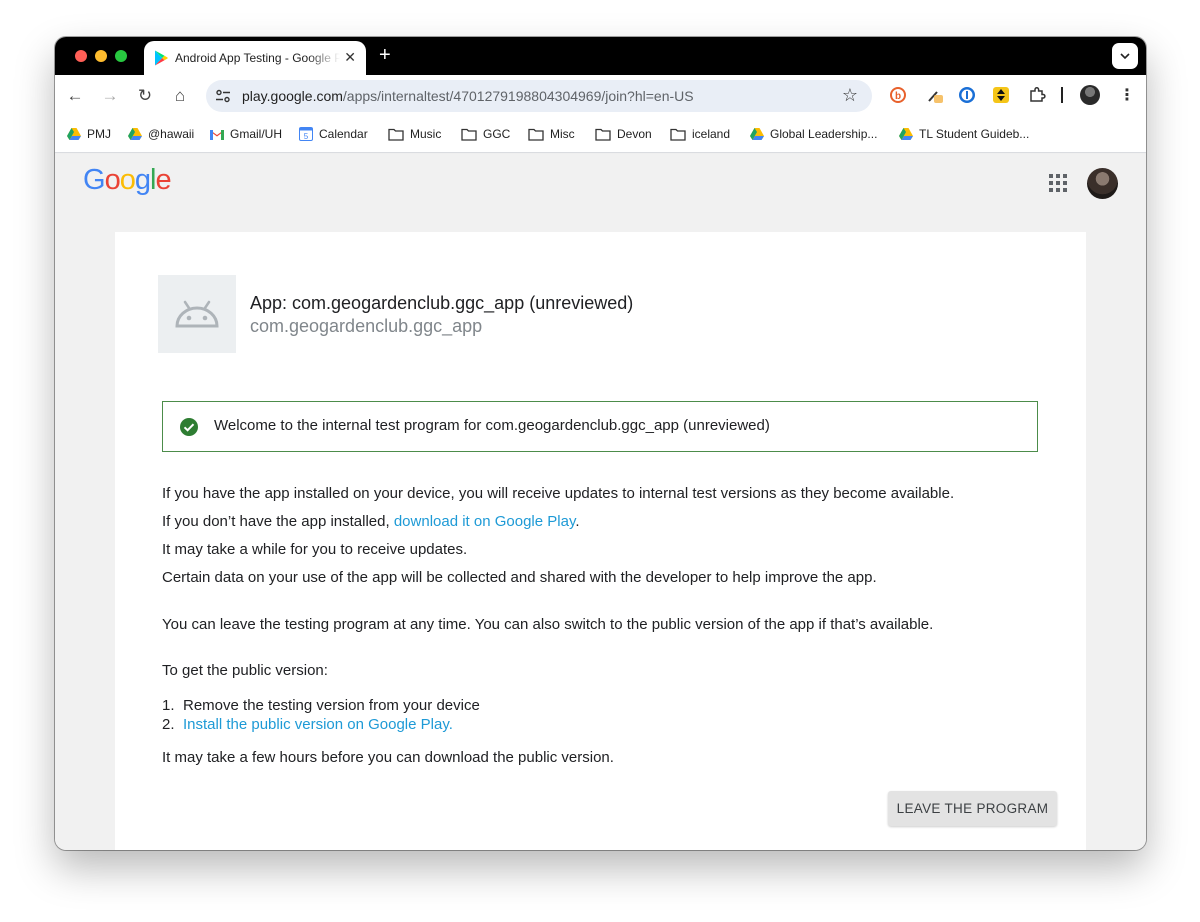 Image resolution: width=1200 pixels, height=922 pixels. I want to click on reload-button: ↻, so click(145, 96).